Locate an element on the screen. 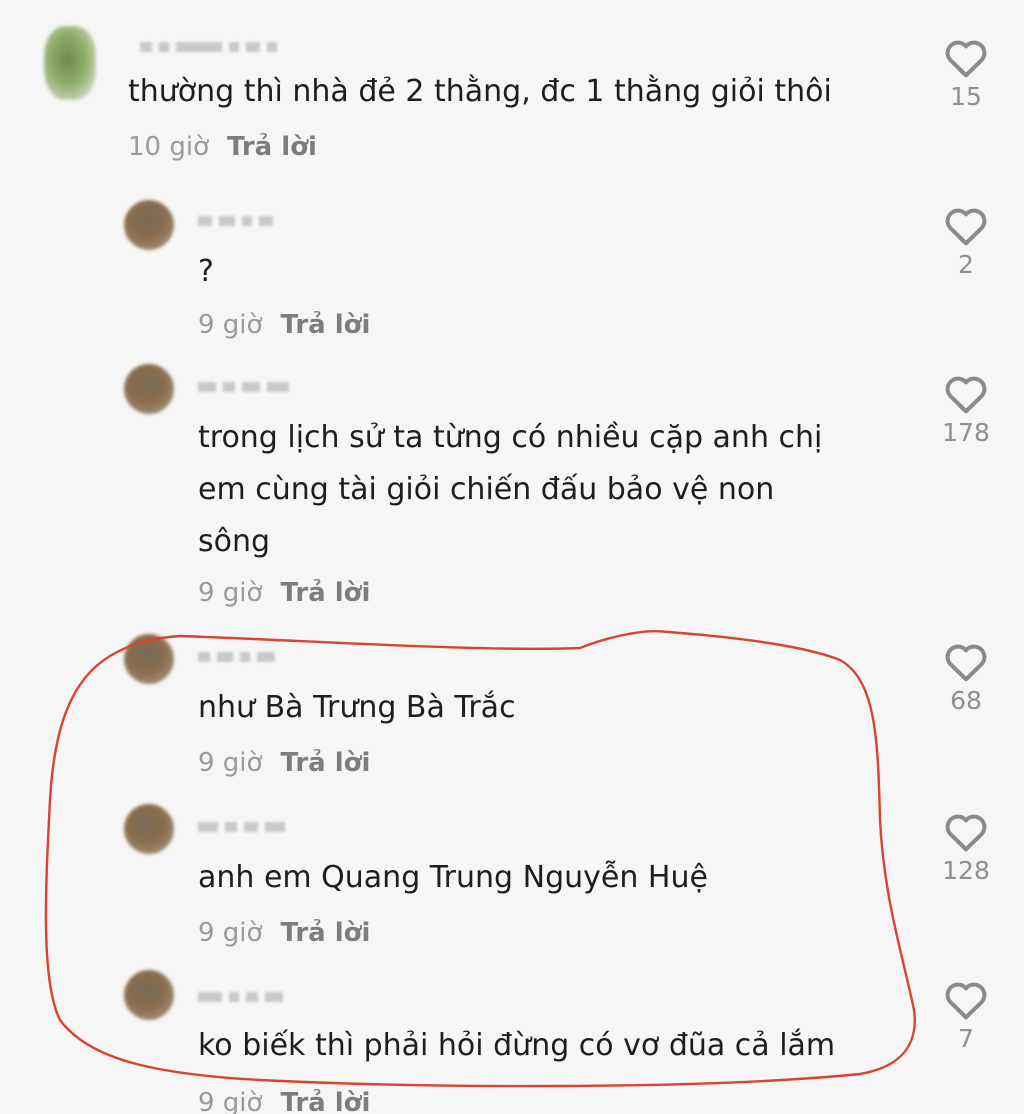 This screenshot has width=1024, height=1114. like-button: 7 is located at coordinates (966, 1016).